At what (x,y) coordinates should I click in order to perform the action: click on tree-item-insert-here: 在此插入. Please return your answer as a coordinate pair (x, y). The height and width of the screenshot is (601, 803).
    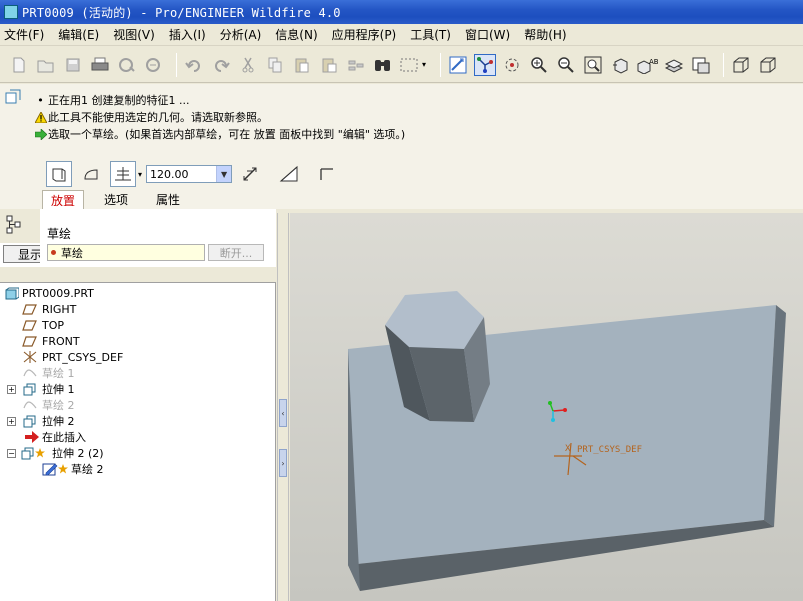
    Looking at the image, I should click on (138, 437).